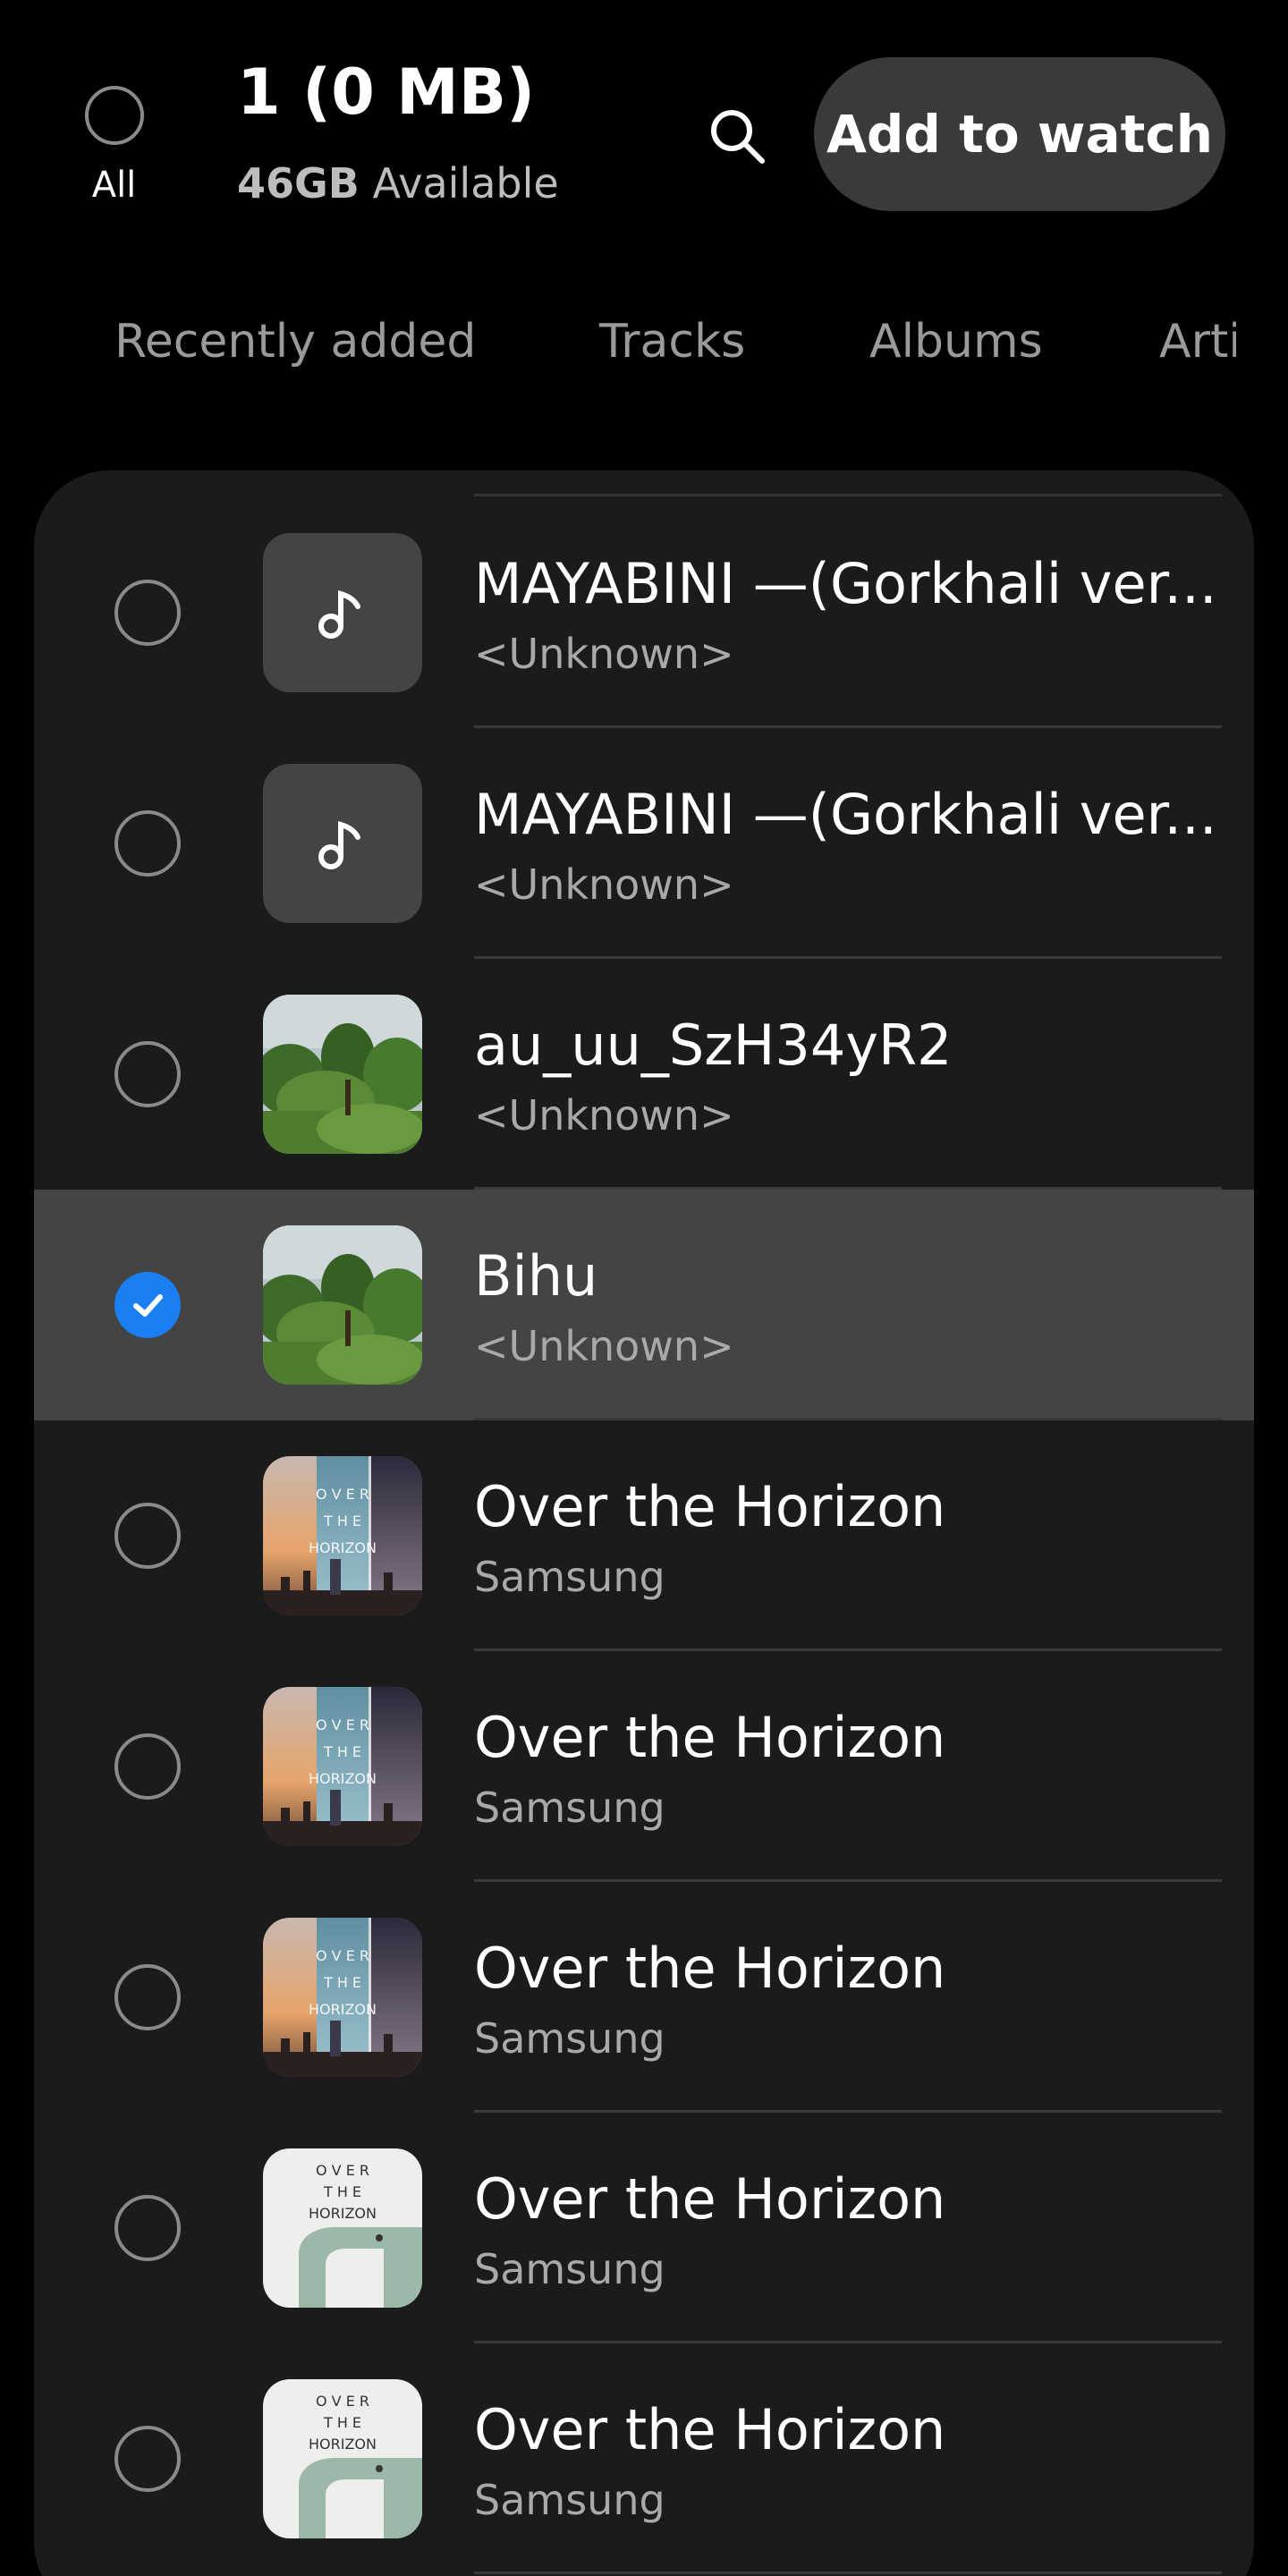 This screenshot has width=1288, height=2576. Describe the element at coordinates (644, 1305) in the screenshot. I see `track-row: Bihu <Unknown>` at that location.